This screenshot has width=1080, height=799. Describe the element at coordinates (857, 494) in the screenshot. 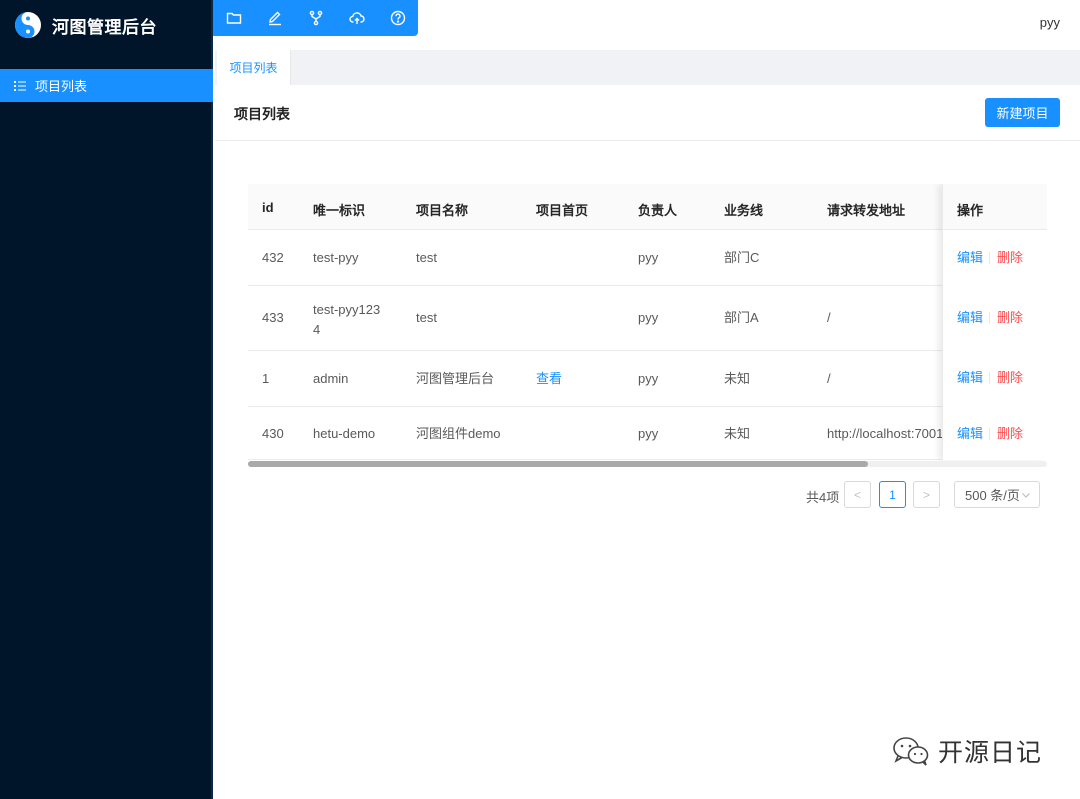

I see `prev-page-button: <` at that location.